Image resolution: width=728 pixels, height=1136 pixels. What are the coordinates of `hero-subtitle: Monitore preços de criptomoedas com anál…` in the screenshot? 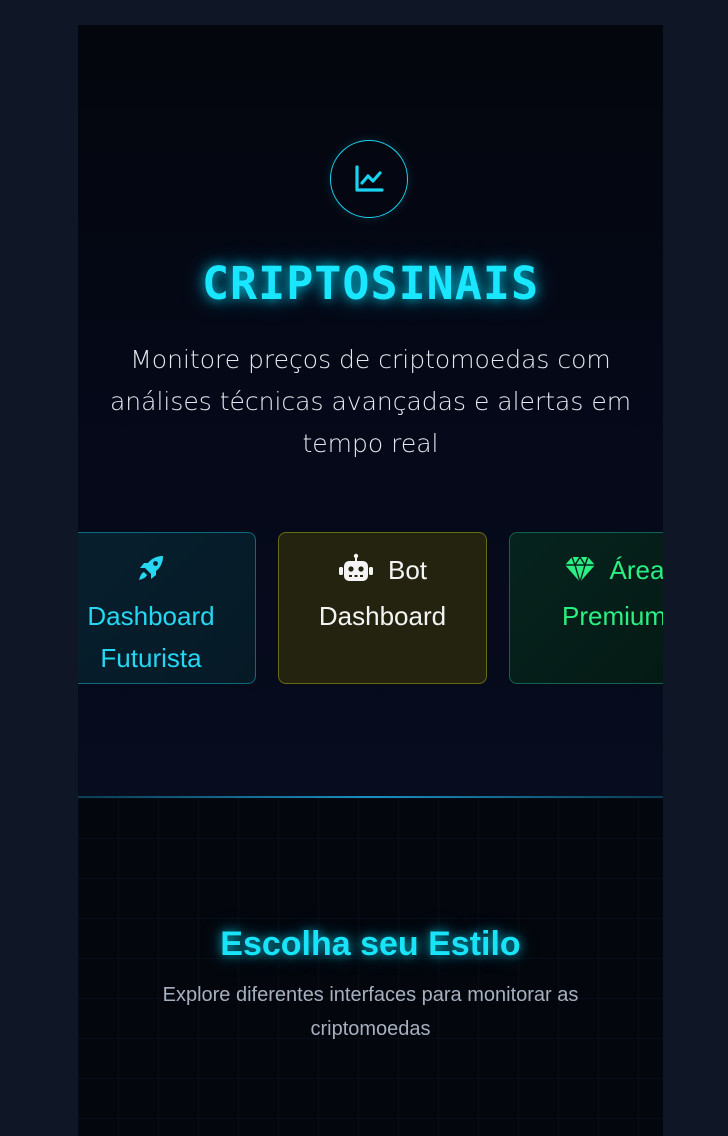 It's located at (370, 401).